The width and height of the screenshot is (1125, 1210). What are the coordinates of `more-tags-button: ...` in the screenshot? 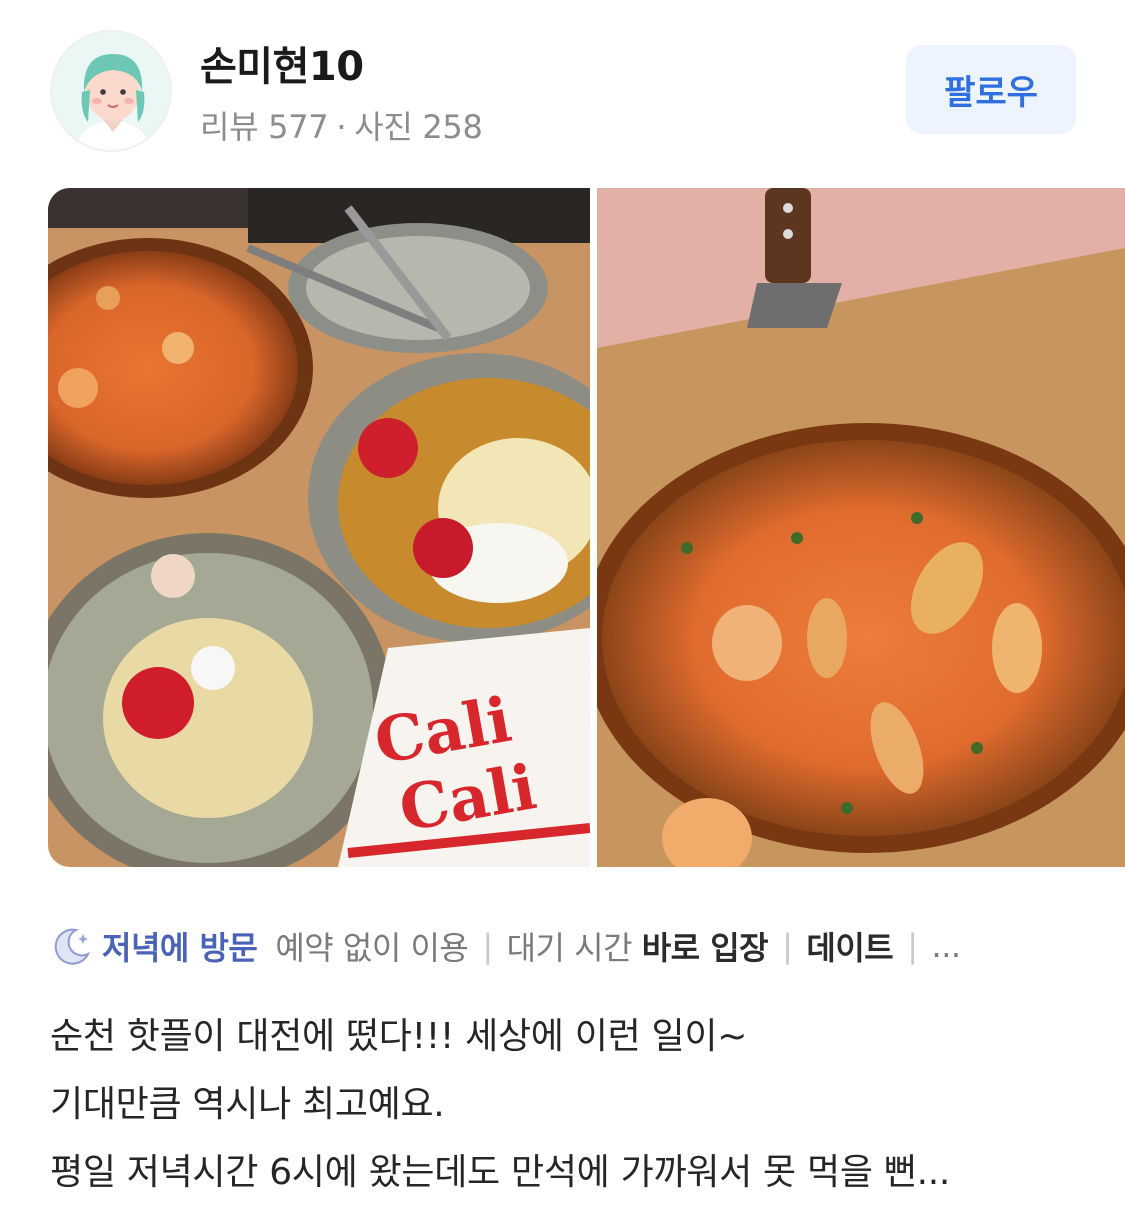 It's located at (947, 946).